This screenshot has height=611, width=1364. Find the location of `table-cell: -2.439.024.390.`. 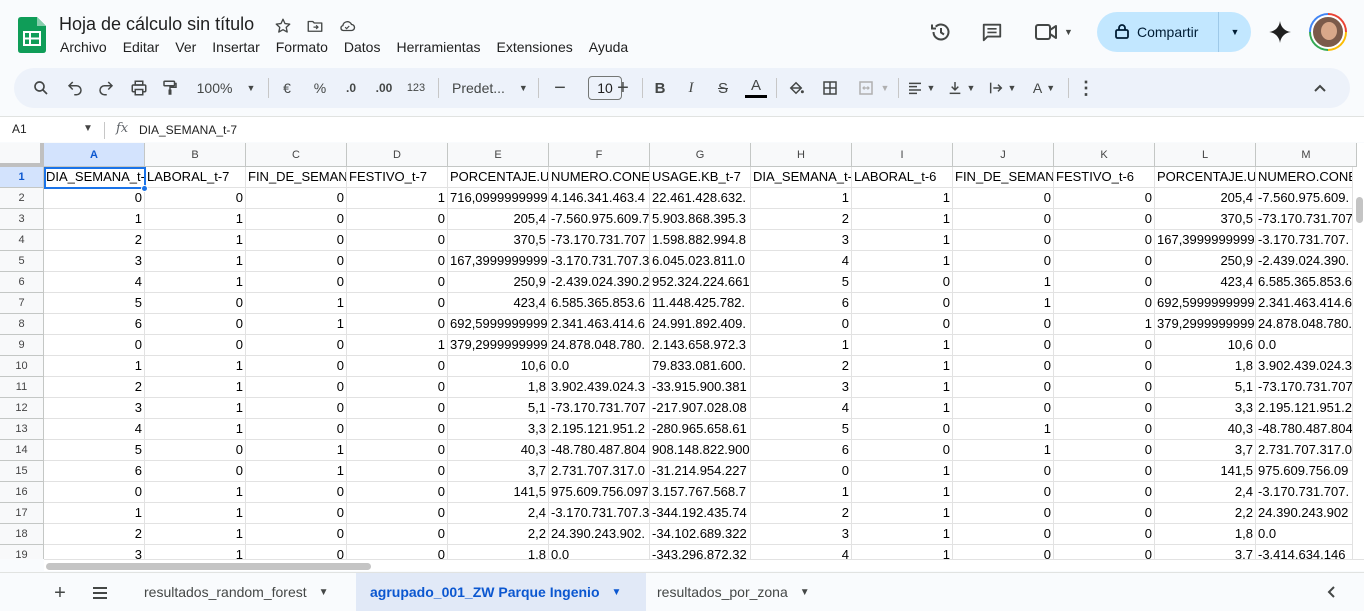

table-cell: -2.439.024.390. is located at coordinates (1306, 261).